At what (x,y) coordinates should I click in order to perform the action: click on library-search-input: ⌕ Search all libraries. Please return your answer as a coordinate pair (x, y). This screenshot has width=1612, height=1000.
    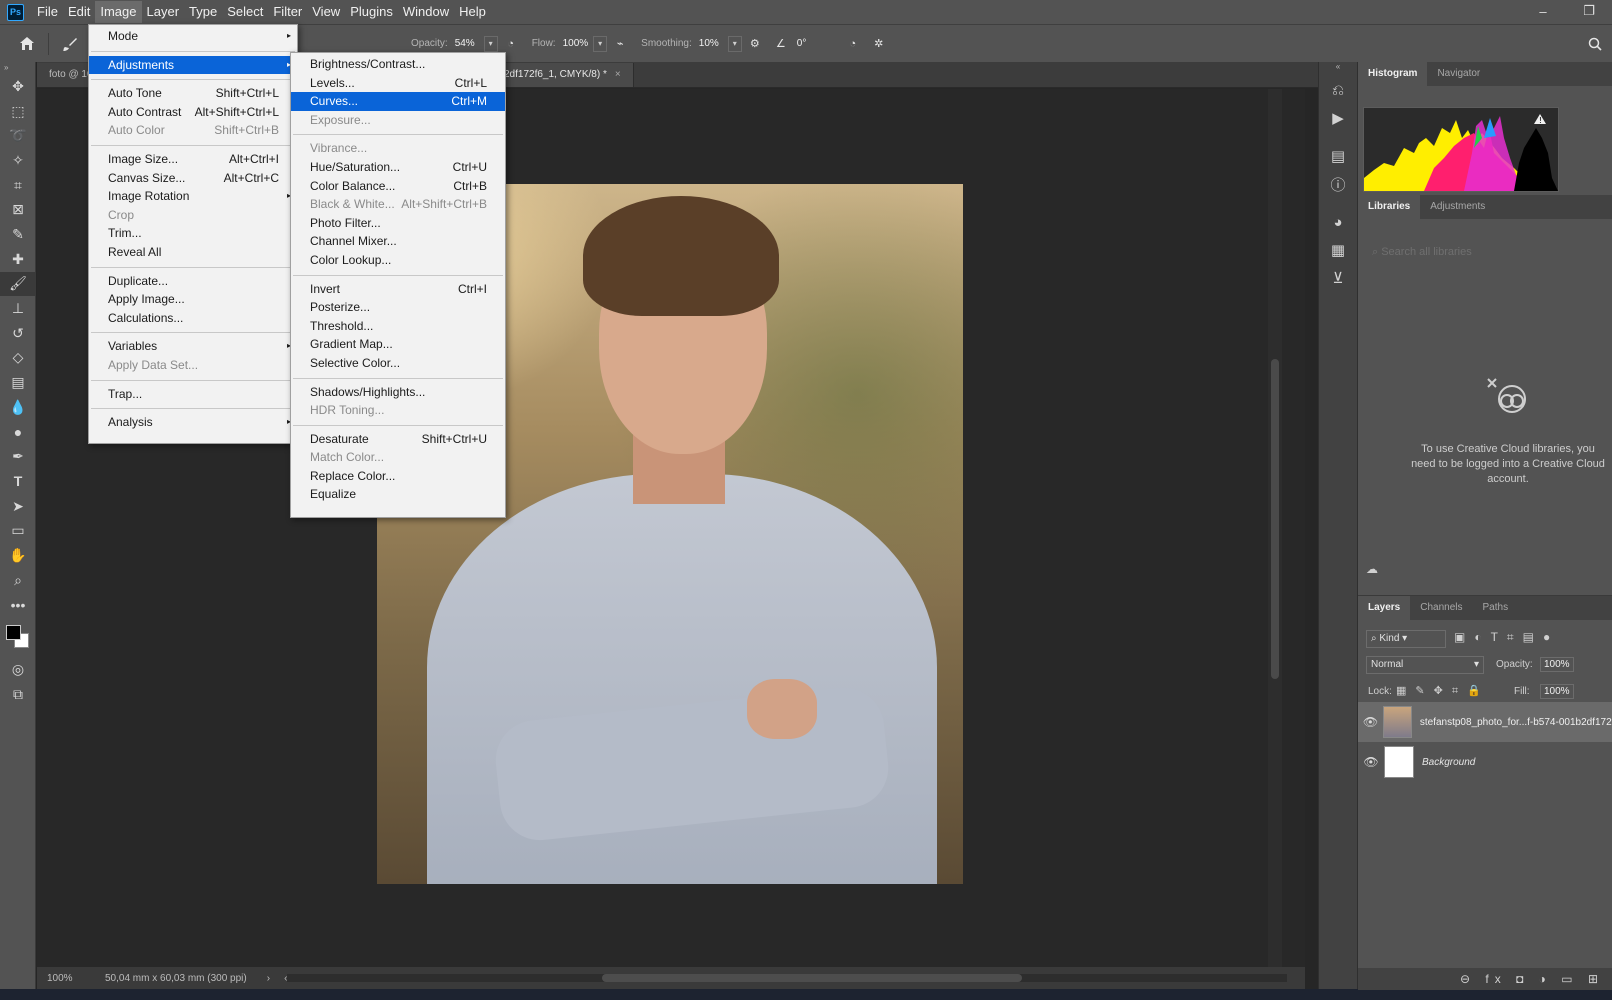
    Looking at the image, I should click on (1486, 252).